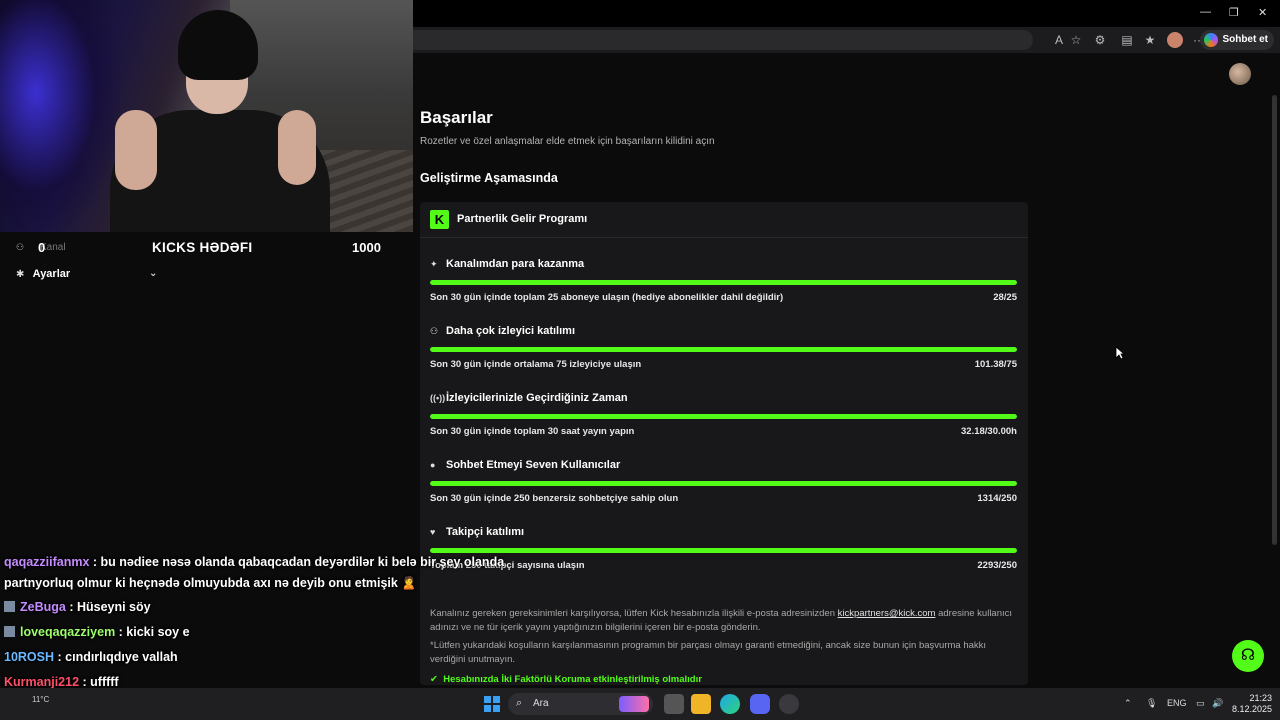  What do you see at coordinates (701, 704) in the screenshot?
I see `file-explorer-icon` at bounding box center [701, 704].